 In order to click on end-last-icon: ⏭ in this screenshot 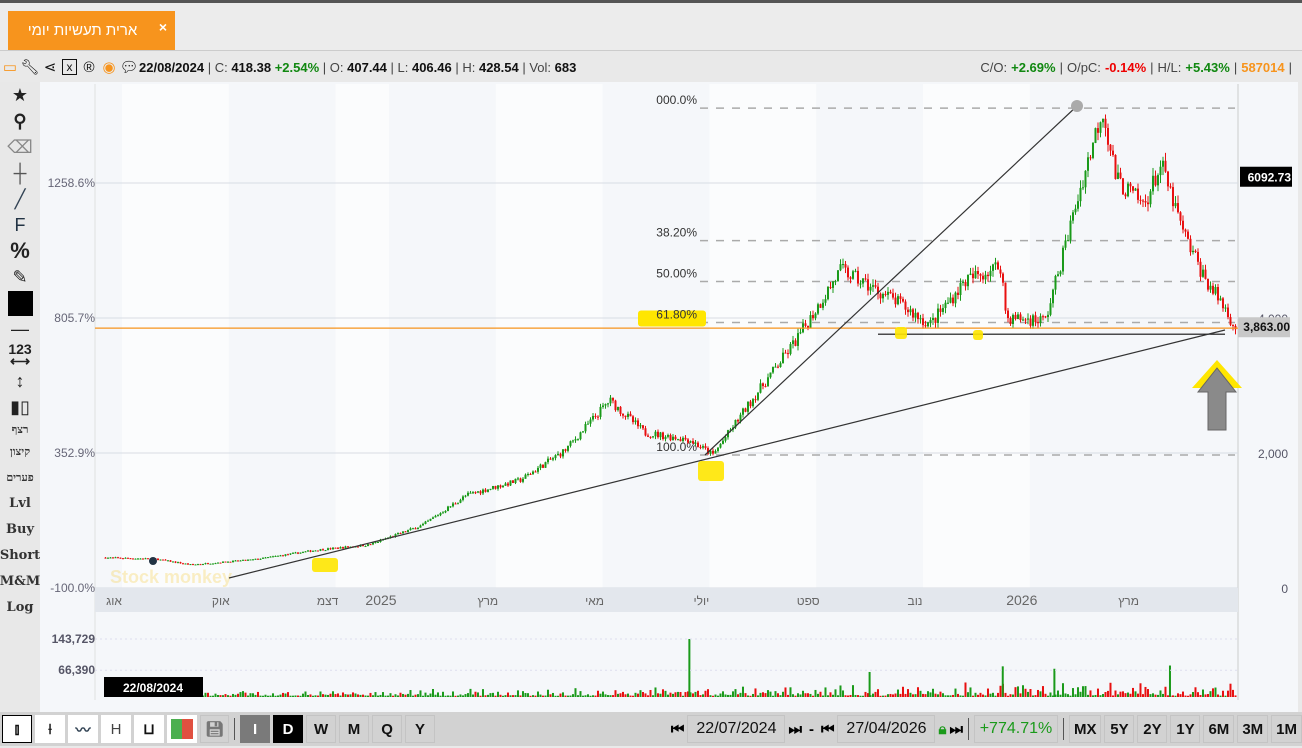, I will do `click(956, 729)`.